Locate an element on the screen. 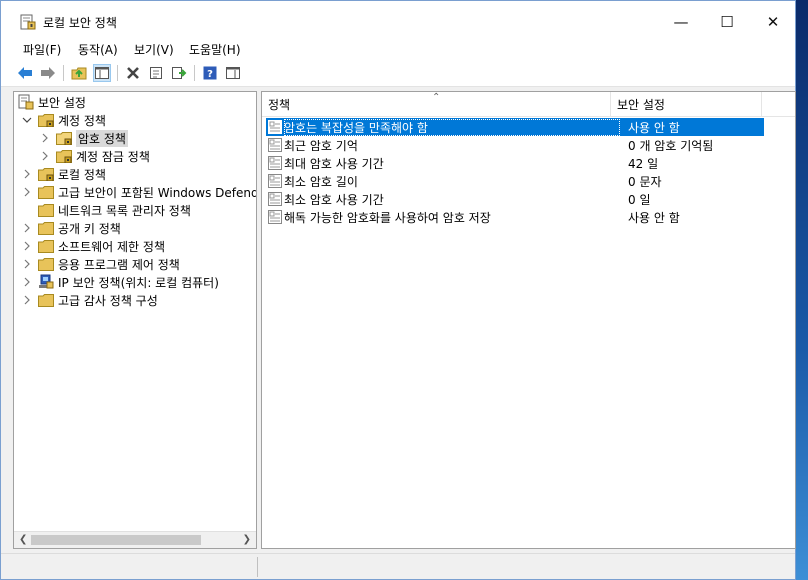 The height and width of the screenshot is (580, 808). back-icon is located at coordinates (25, 73).